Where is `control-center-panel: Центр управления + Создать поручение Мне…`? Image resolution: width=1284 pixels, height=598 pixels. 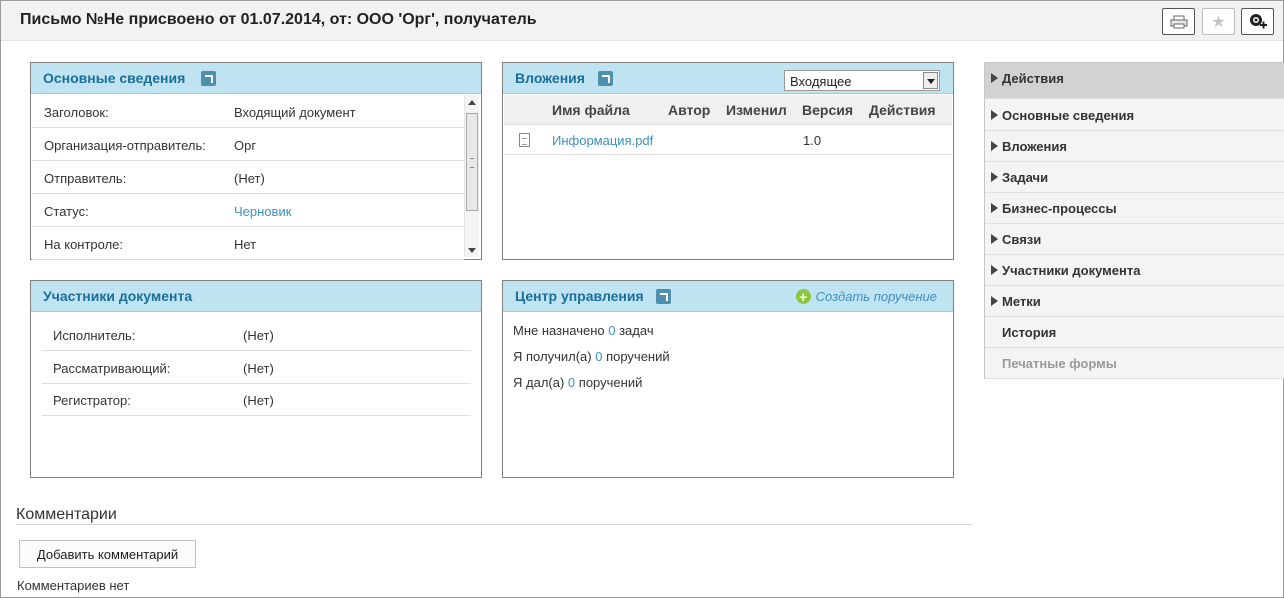 control-center-panel: Центр управления + Создать поручение Мне… is located at coordinates (728, 379).